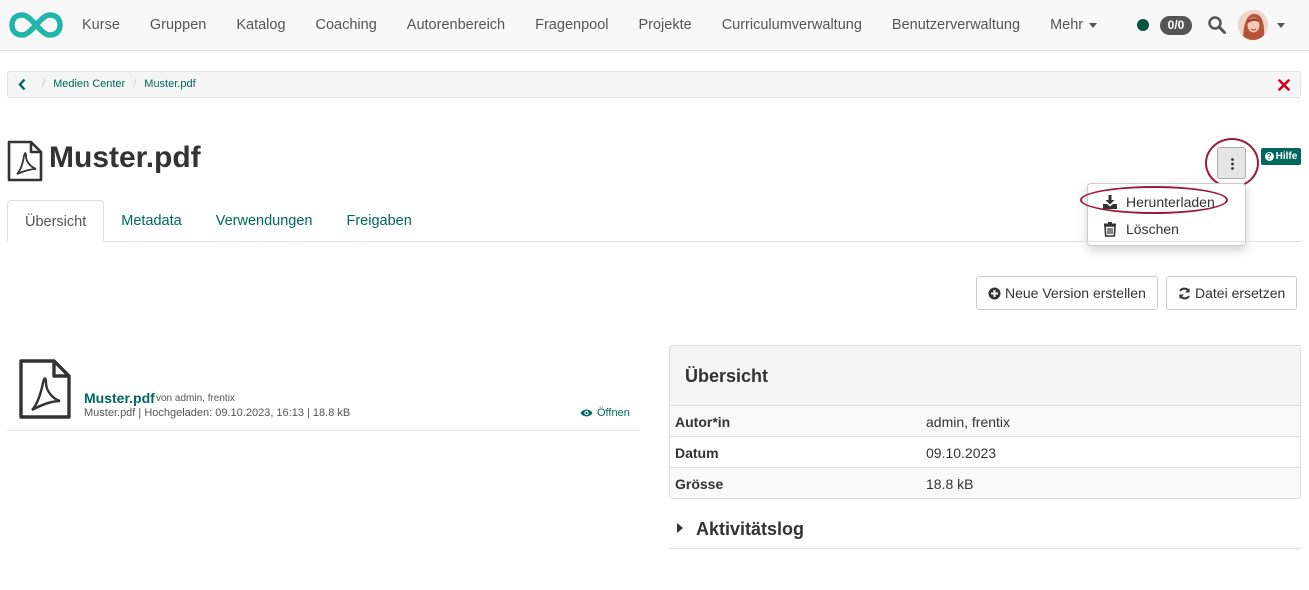 The width and height of the screenshot is (1309, 590). I want to click on overview-row-date: Datum 09.10.2023, so click(985, 452).